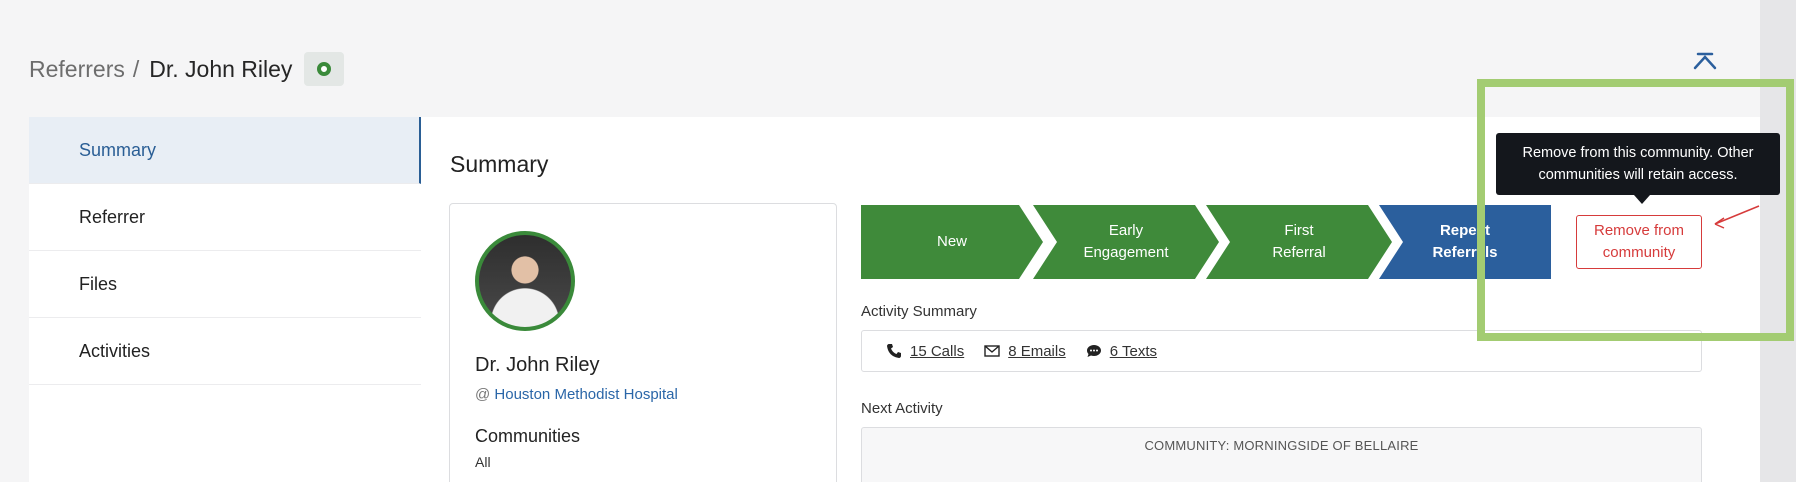 The height and width of the screenshot is (482, 1796). I want to click on stage-early-engagement: Early Engagement, so click(1126, 242).